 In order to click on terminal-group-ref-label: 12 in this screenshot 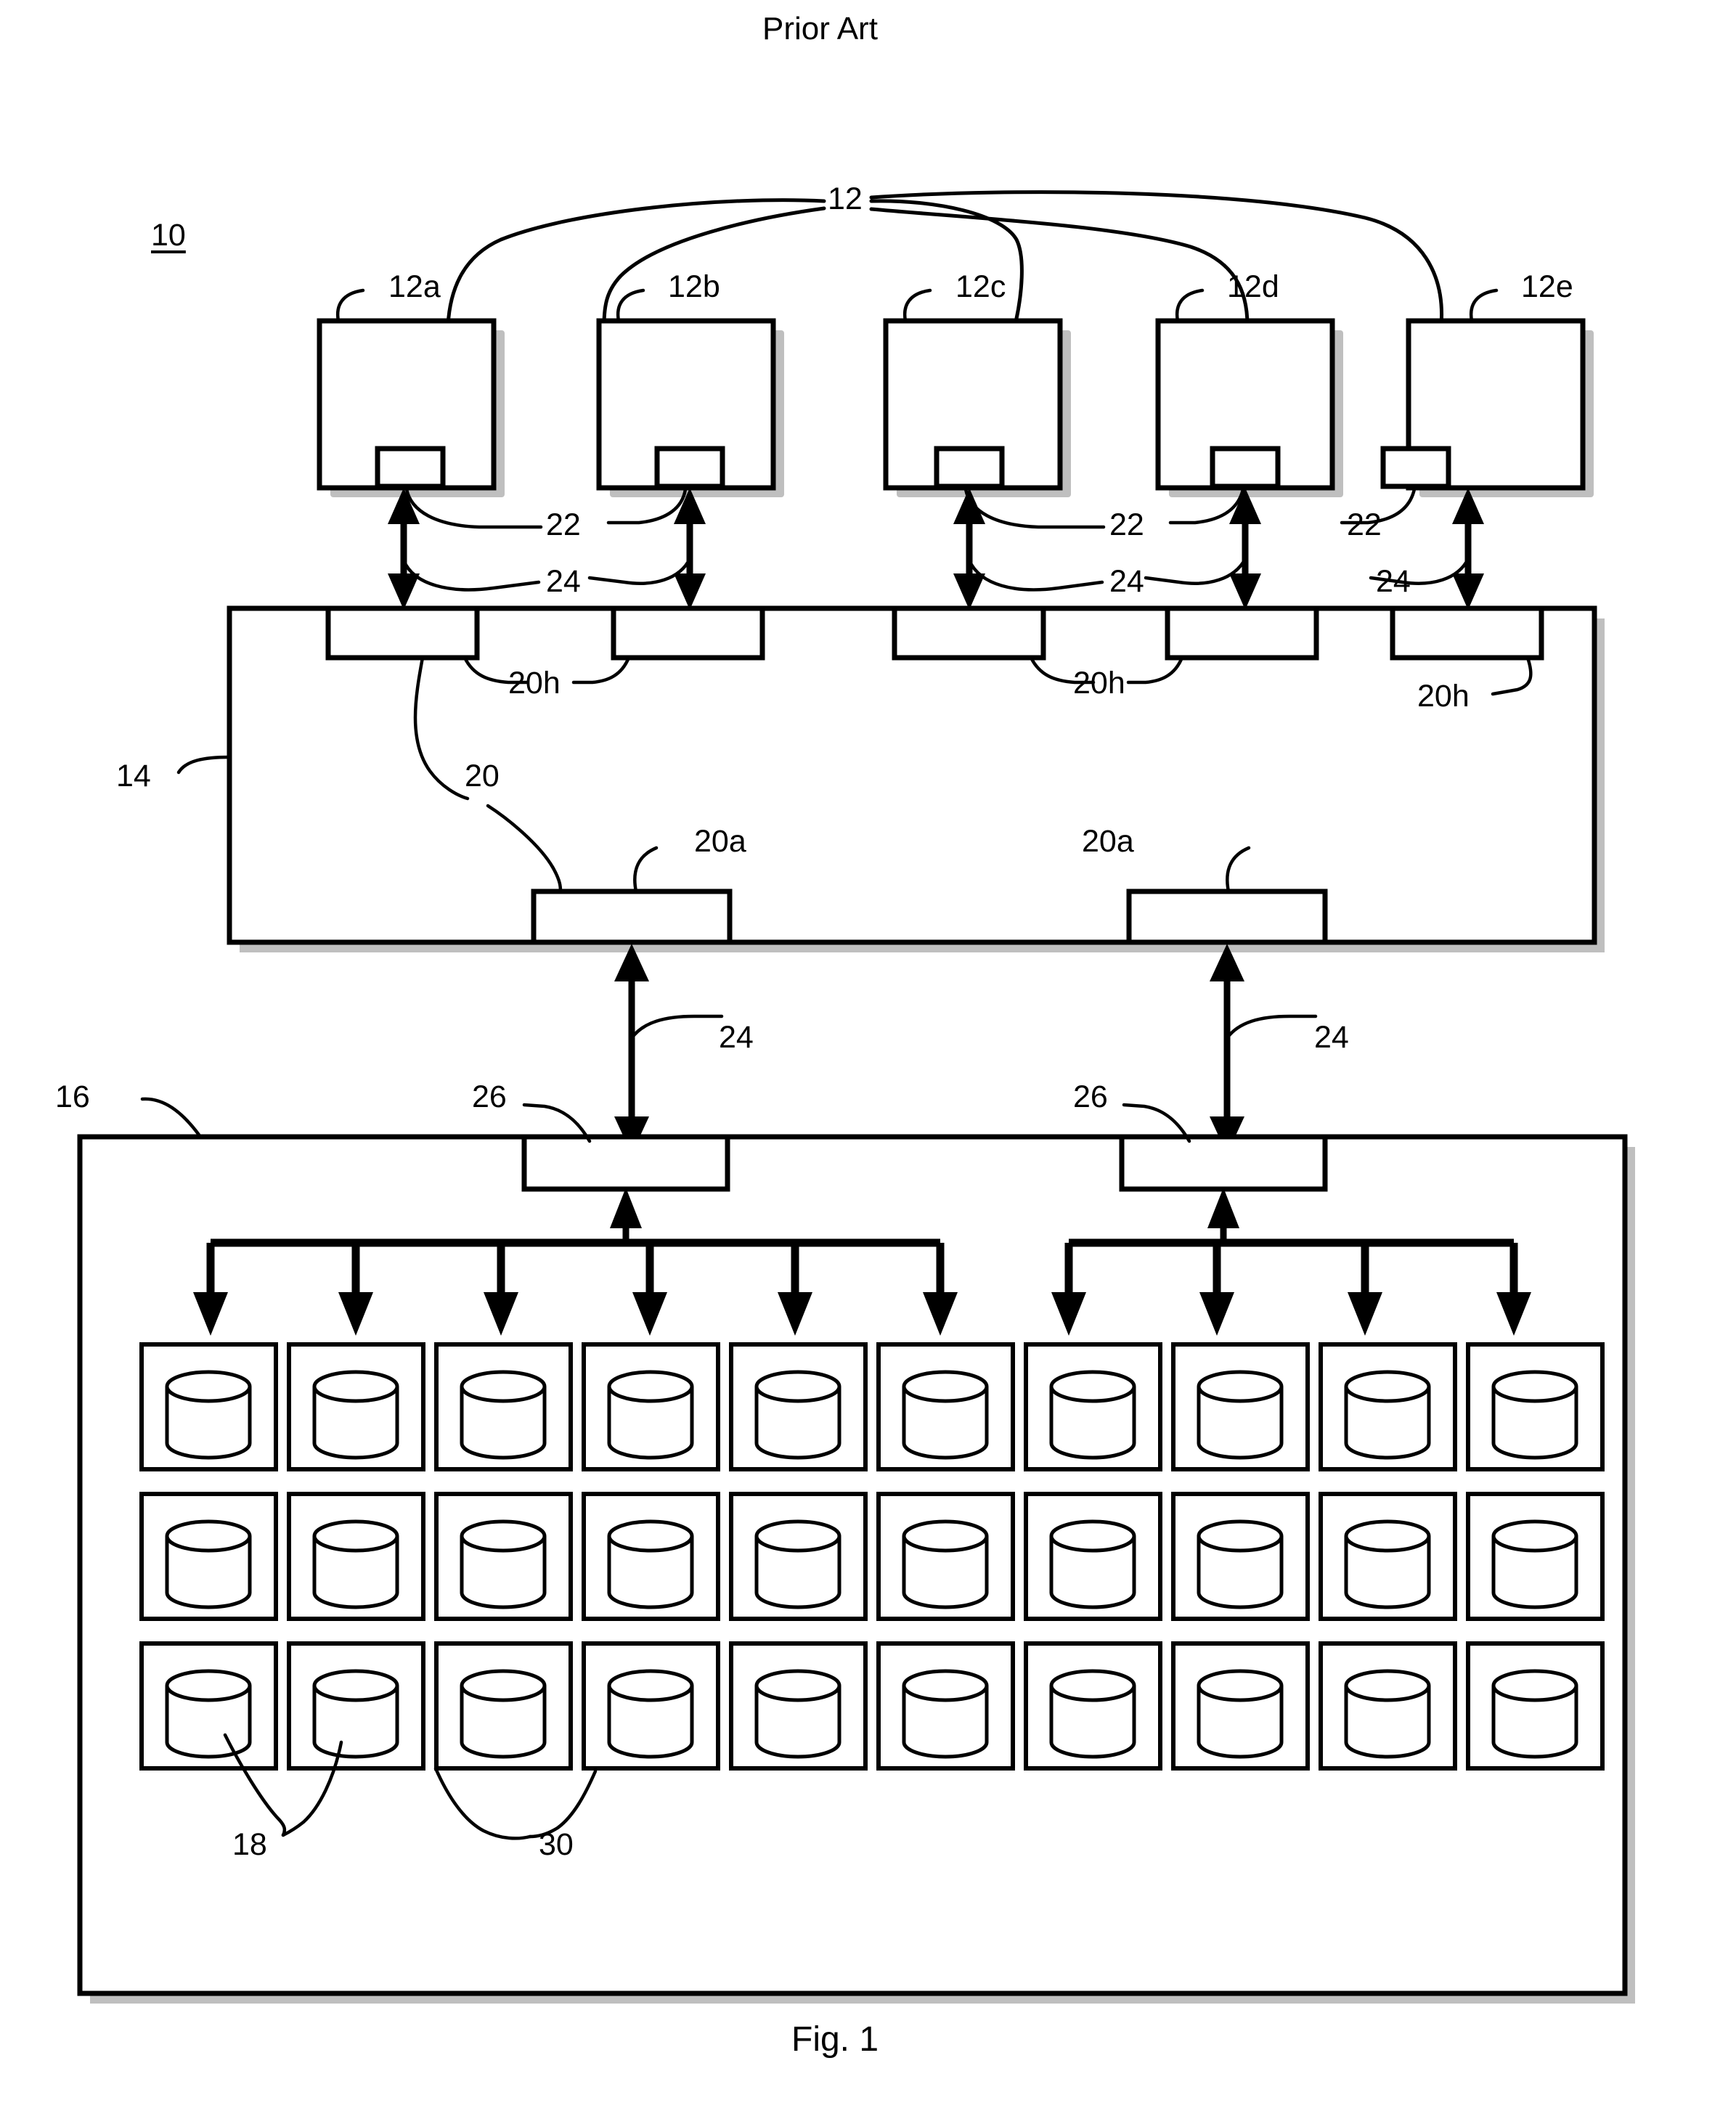, I will do `click(845, 198)`.